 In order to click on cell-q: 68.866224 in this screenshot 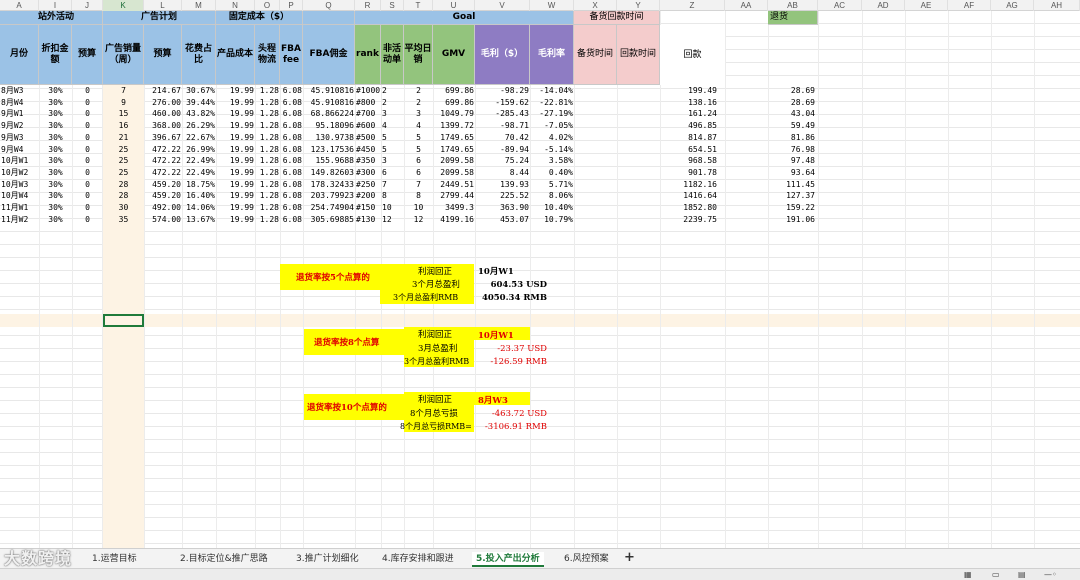, I will do `click(329, 114)`.